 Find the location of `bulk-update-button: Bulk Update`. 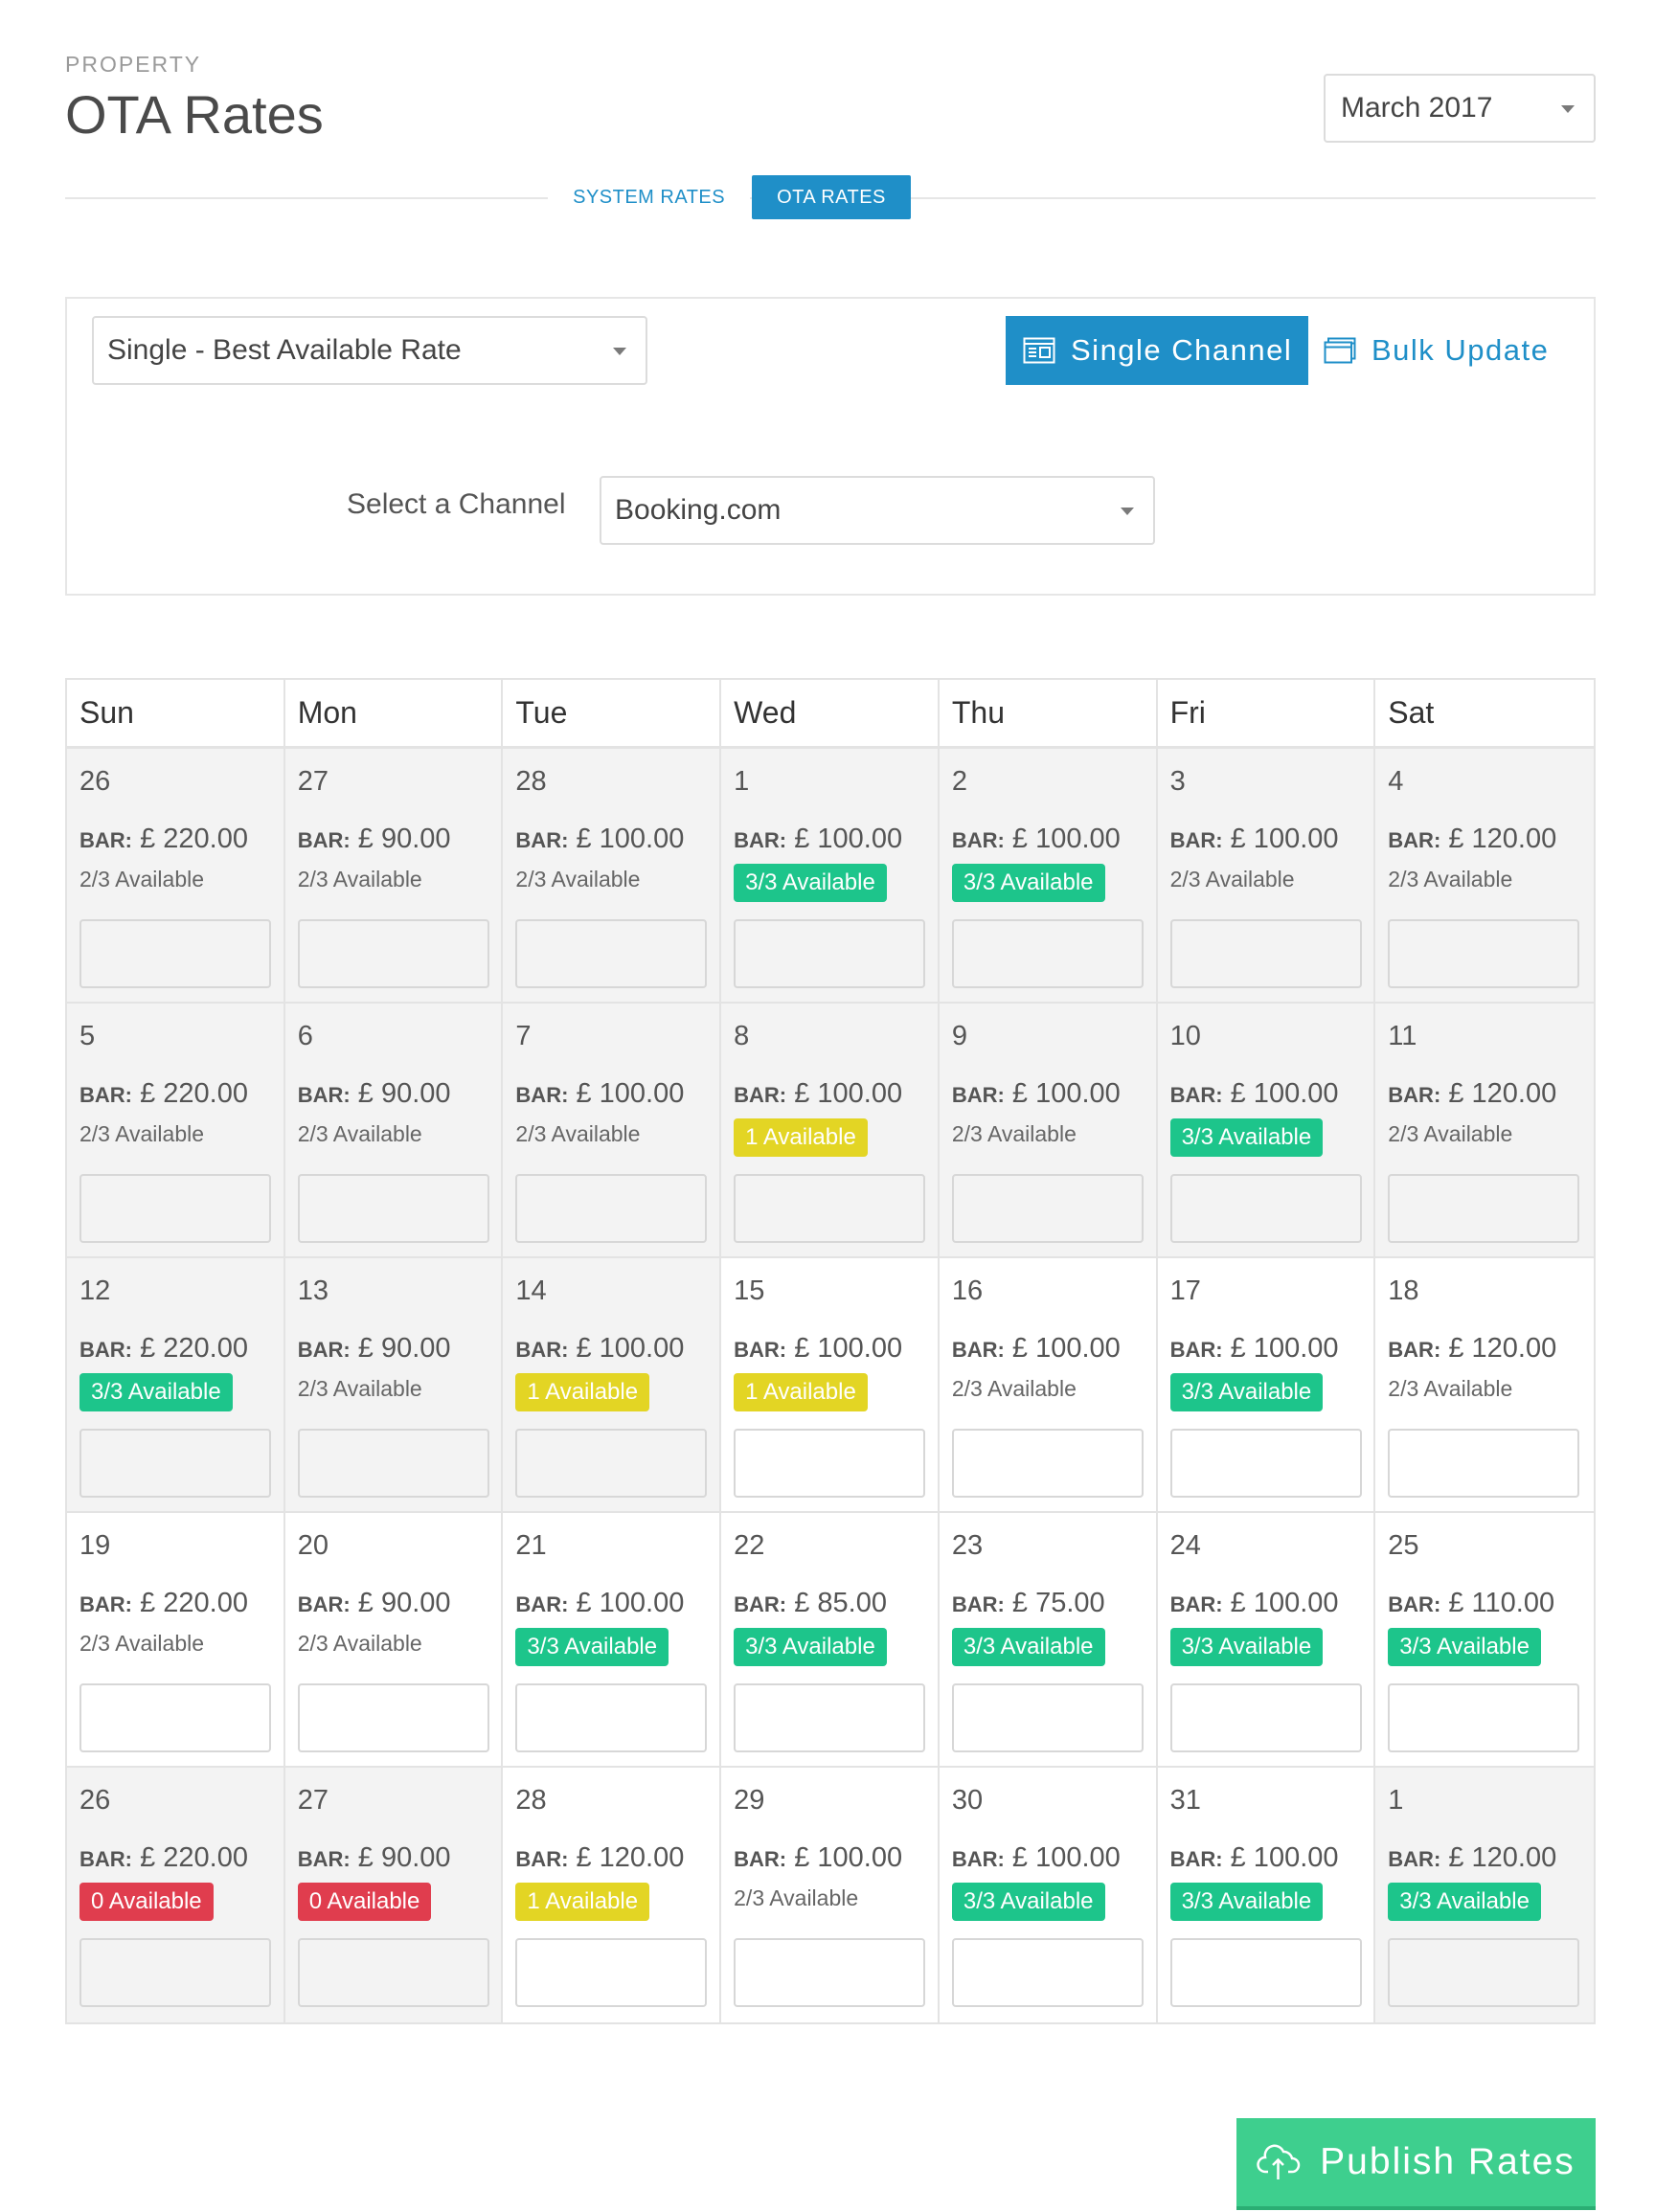

bulk-update-button: Bulk Update is located at coordinates (1436, 350).